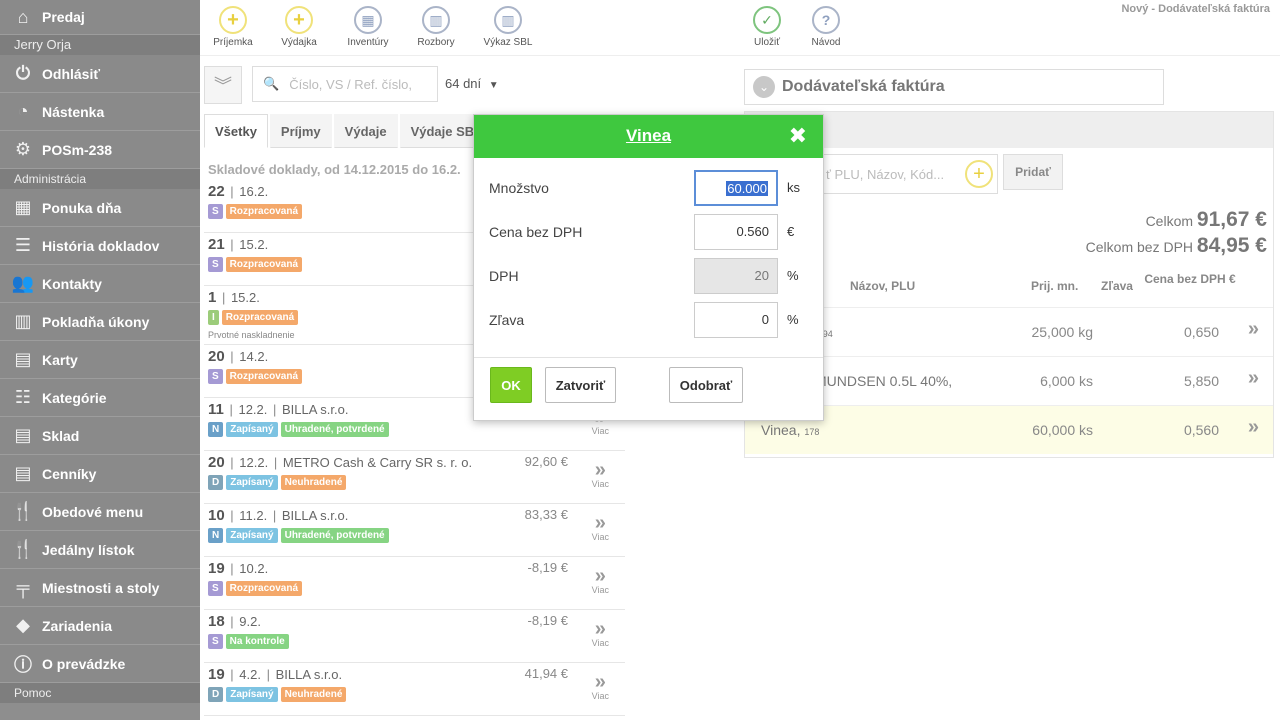 The image size is (1280, 720). What do you see at coordinates (223, 85) in the screenshot?
I see `collapse-button: ︾` at bounding box center [223, 85].